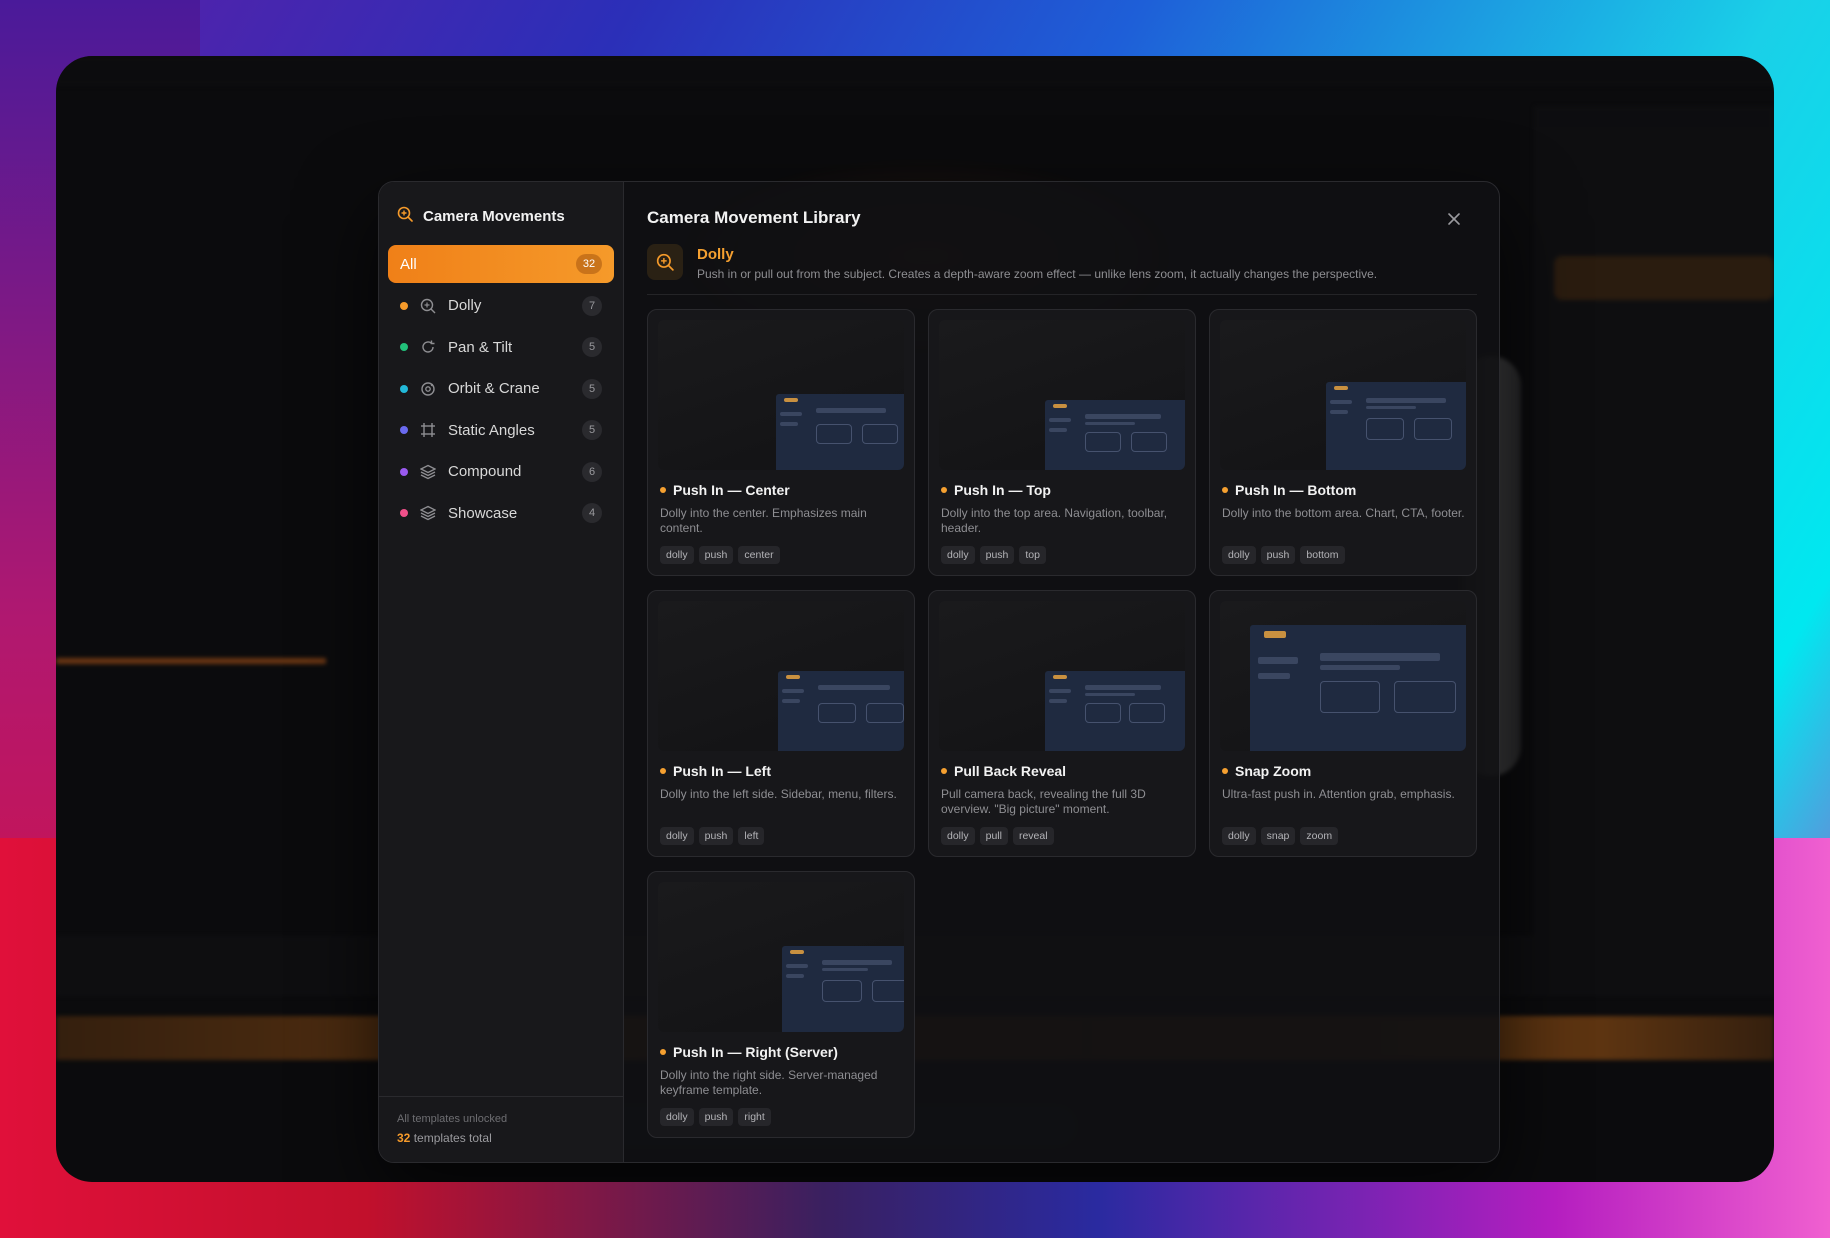 This screenshot has width=1830, height=1238. What do you see at coordinates (1010, 771) in the screenshot?
I see `template-title: Pull Back Reveal` at bounding box center [1010, 771].